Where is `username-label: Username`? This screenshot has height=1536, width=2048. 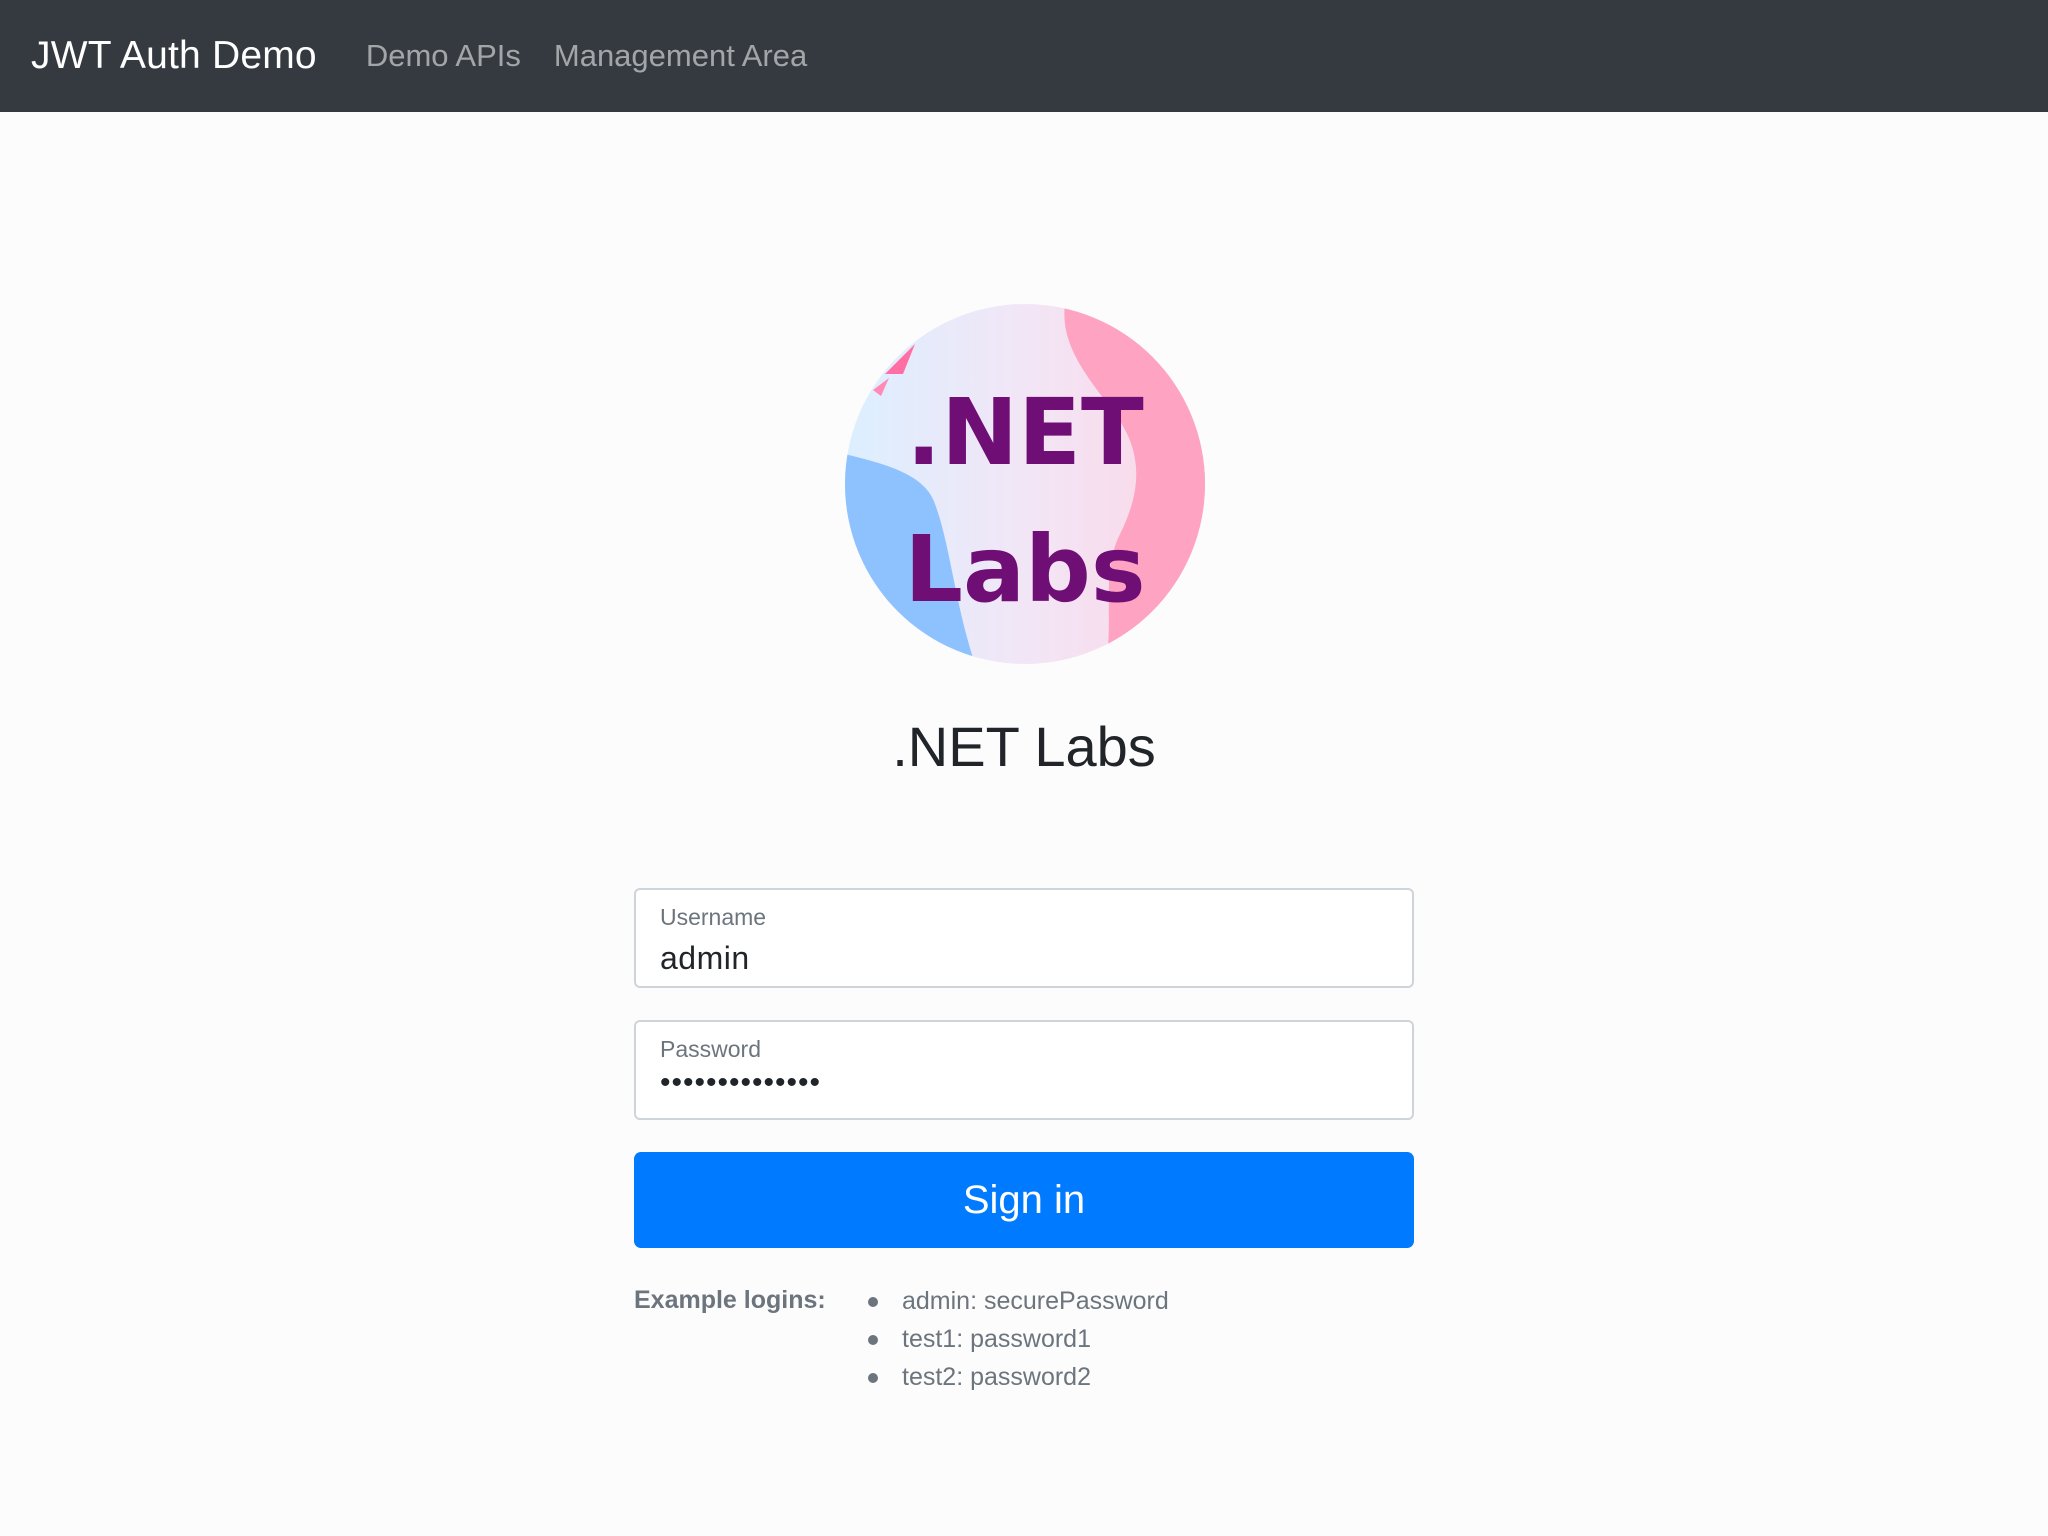
username-label: Username is located at coordinates (713, 917).